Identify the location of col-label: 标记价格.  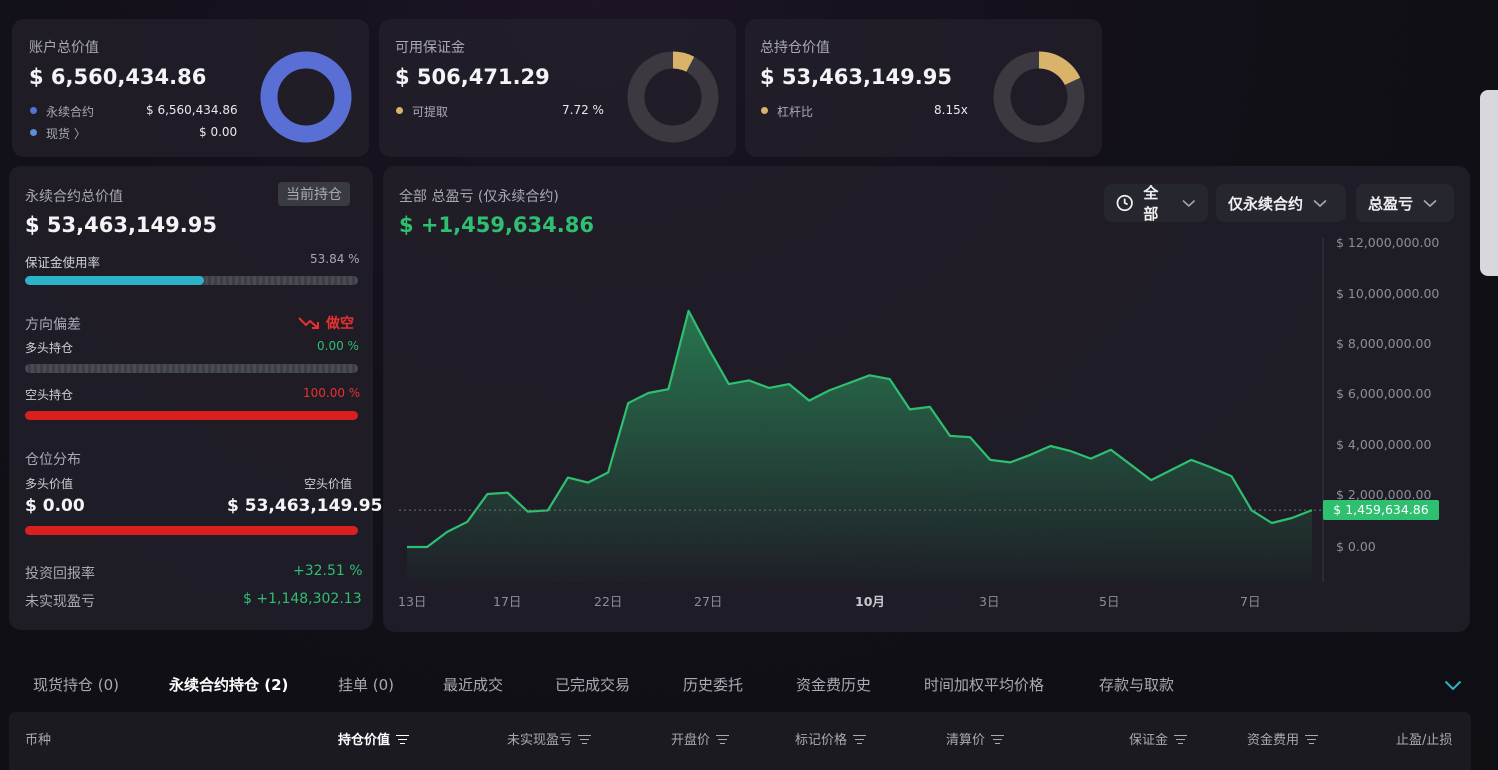
(821, 740).